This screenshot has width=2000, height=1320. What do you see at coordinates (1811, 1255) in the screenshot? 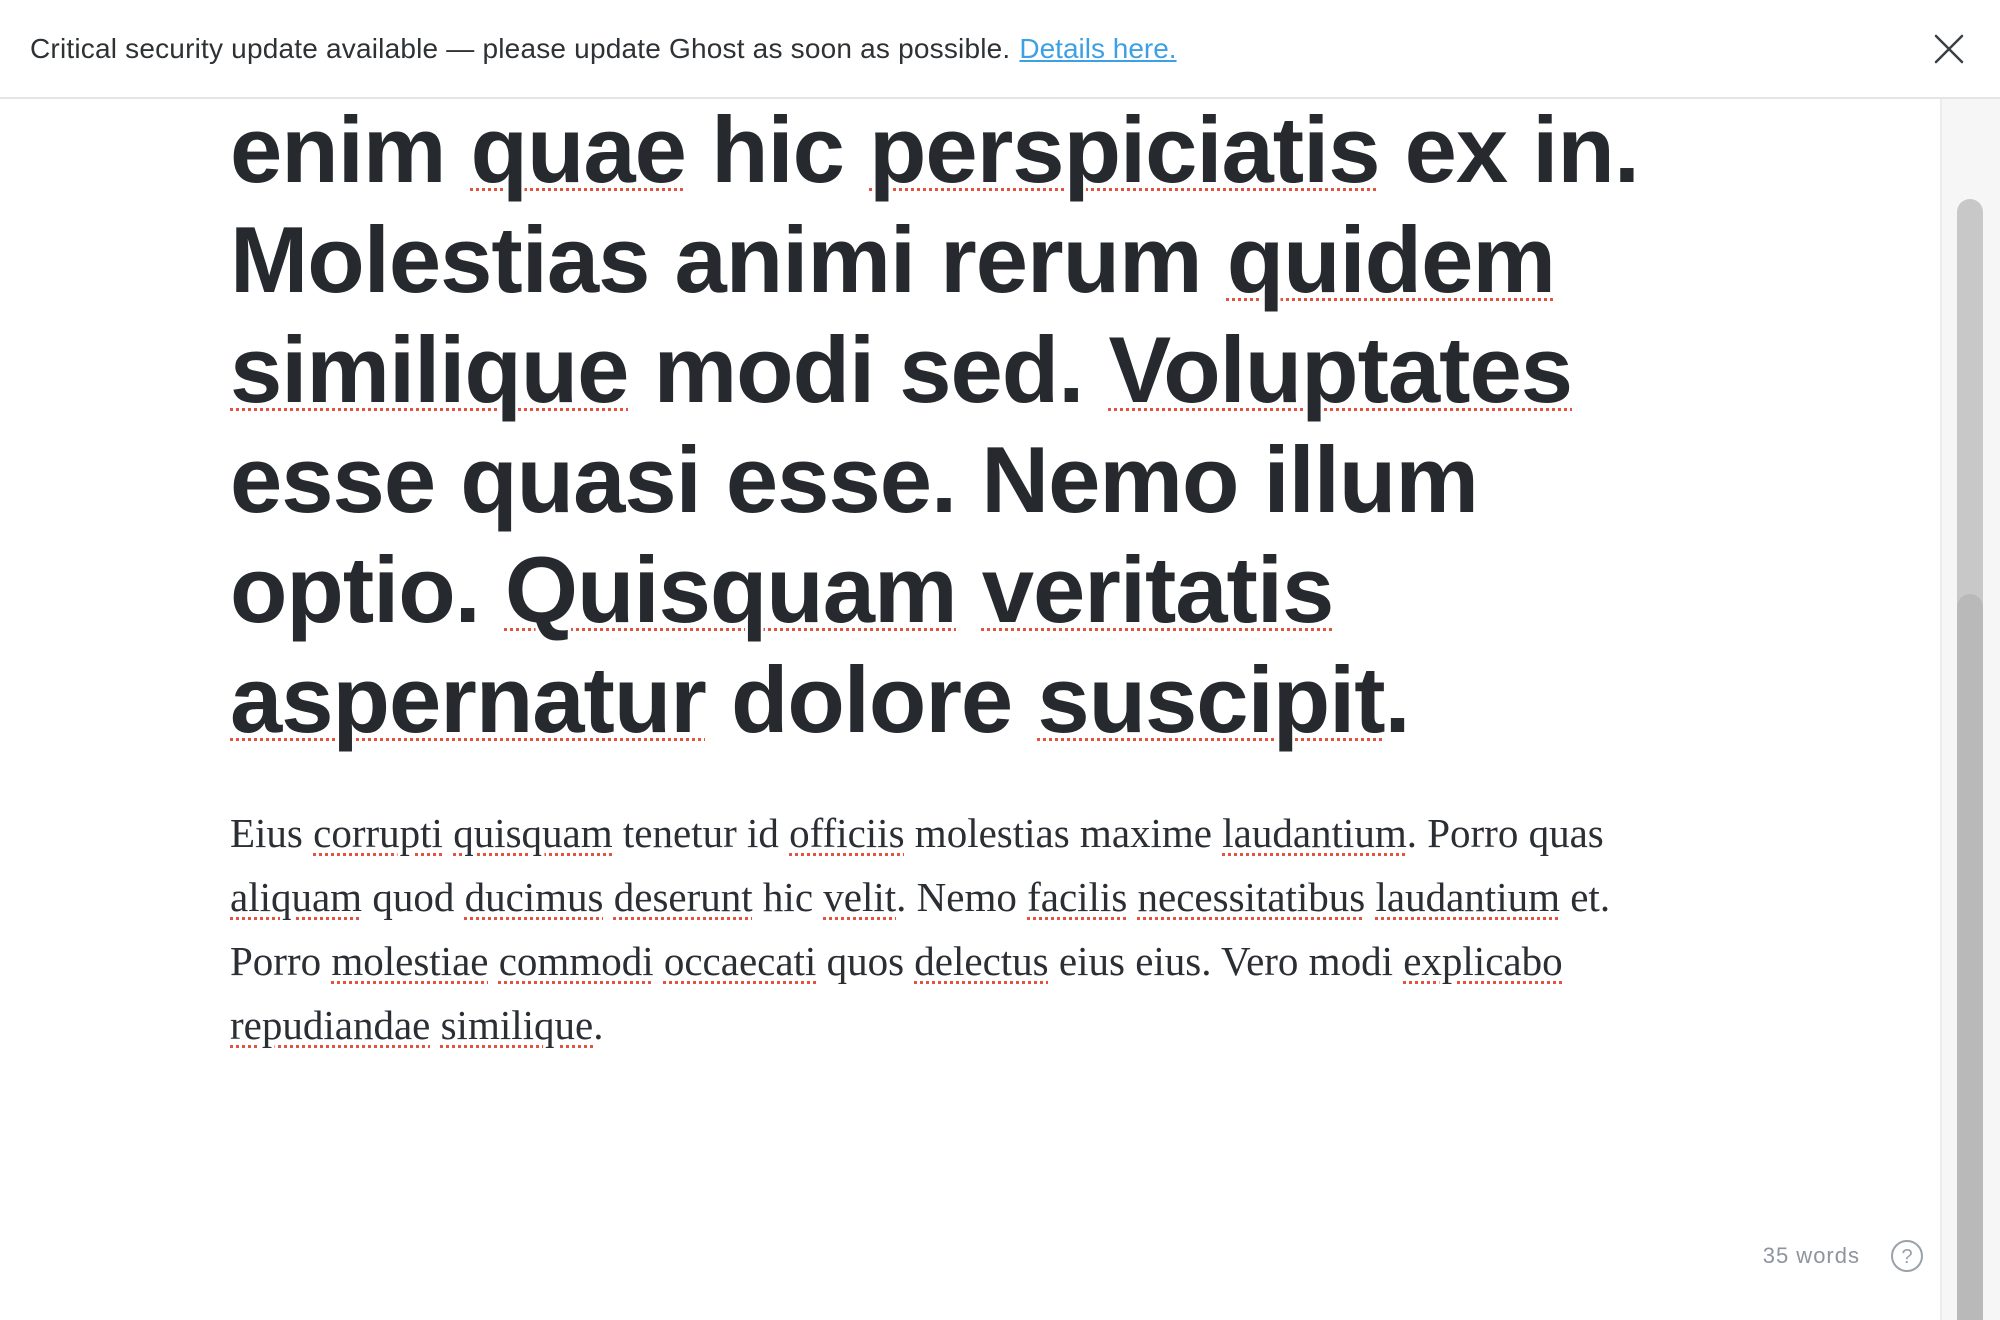
I see `word-count: 35 words` at bounding box center [1811, 1255].